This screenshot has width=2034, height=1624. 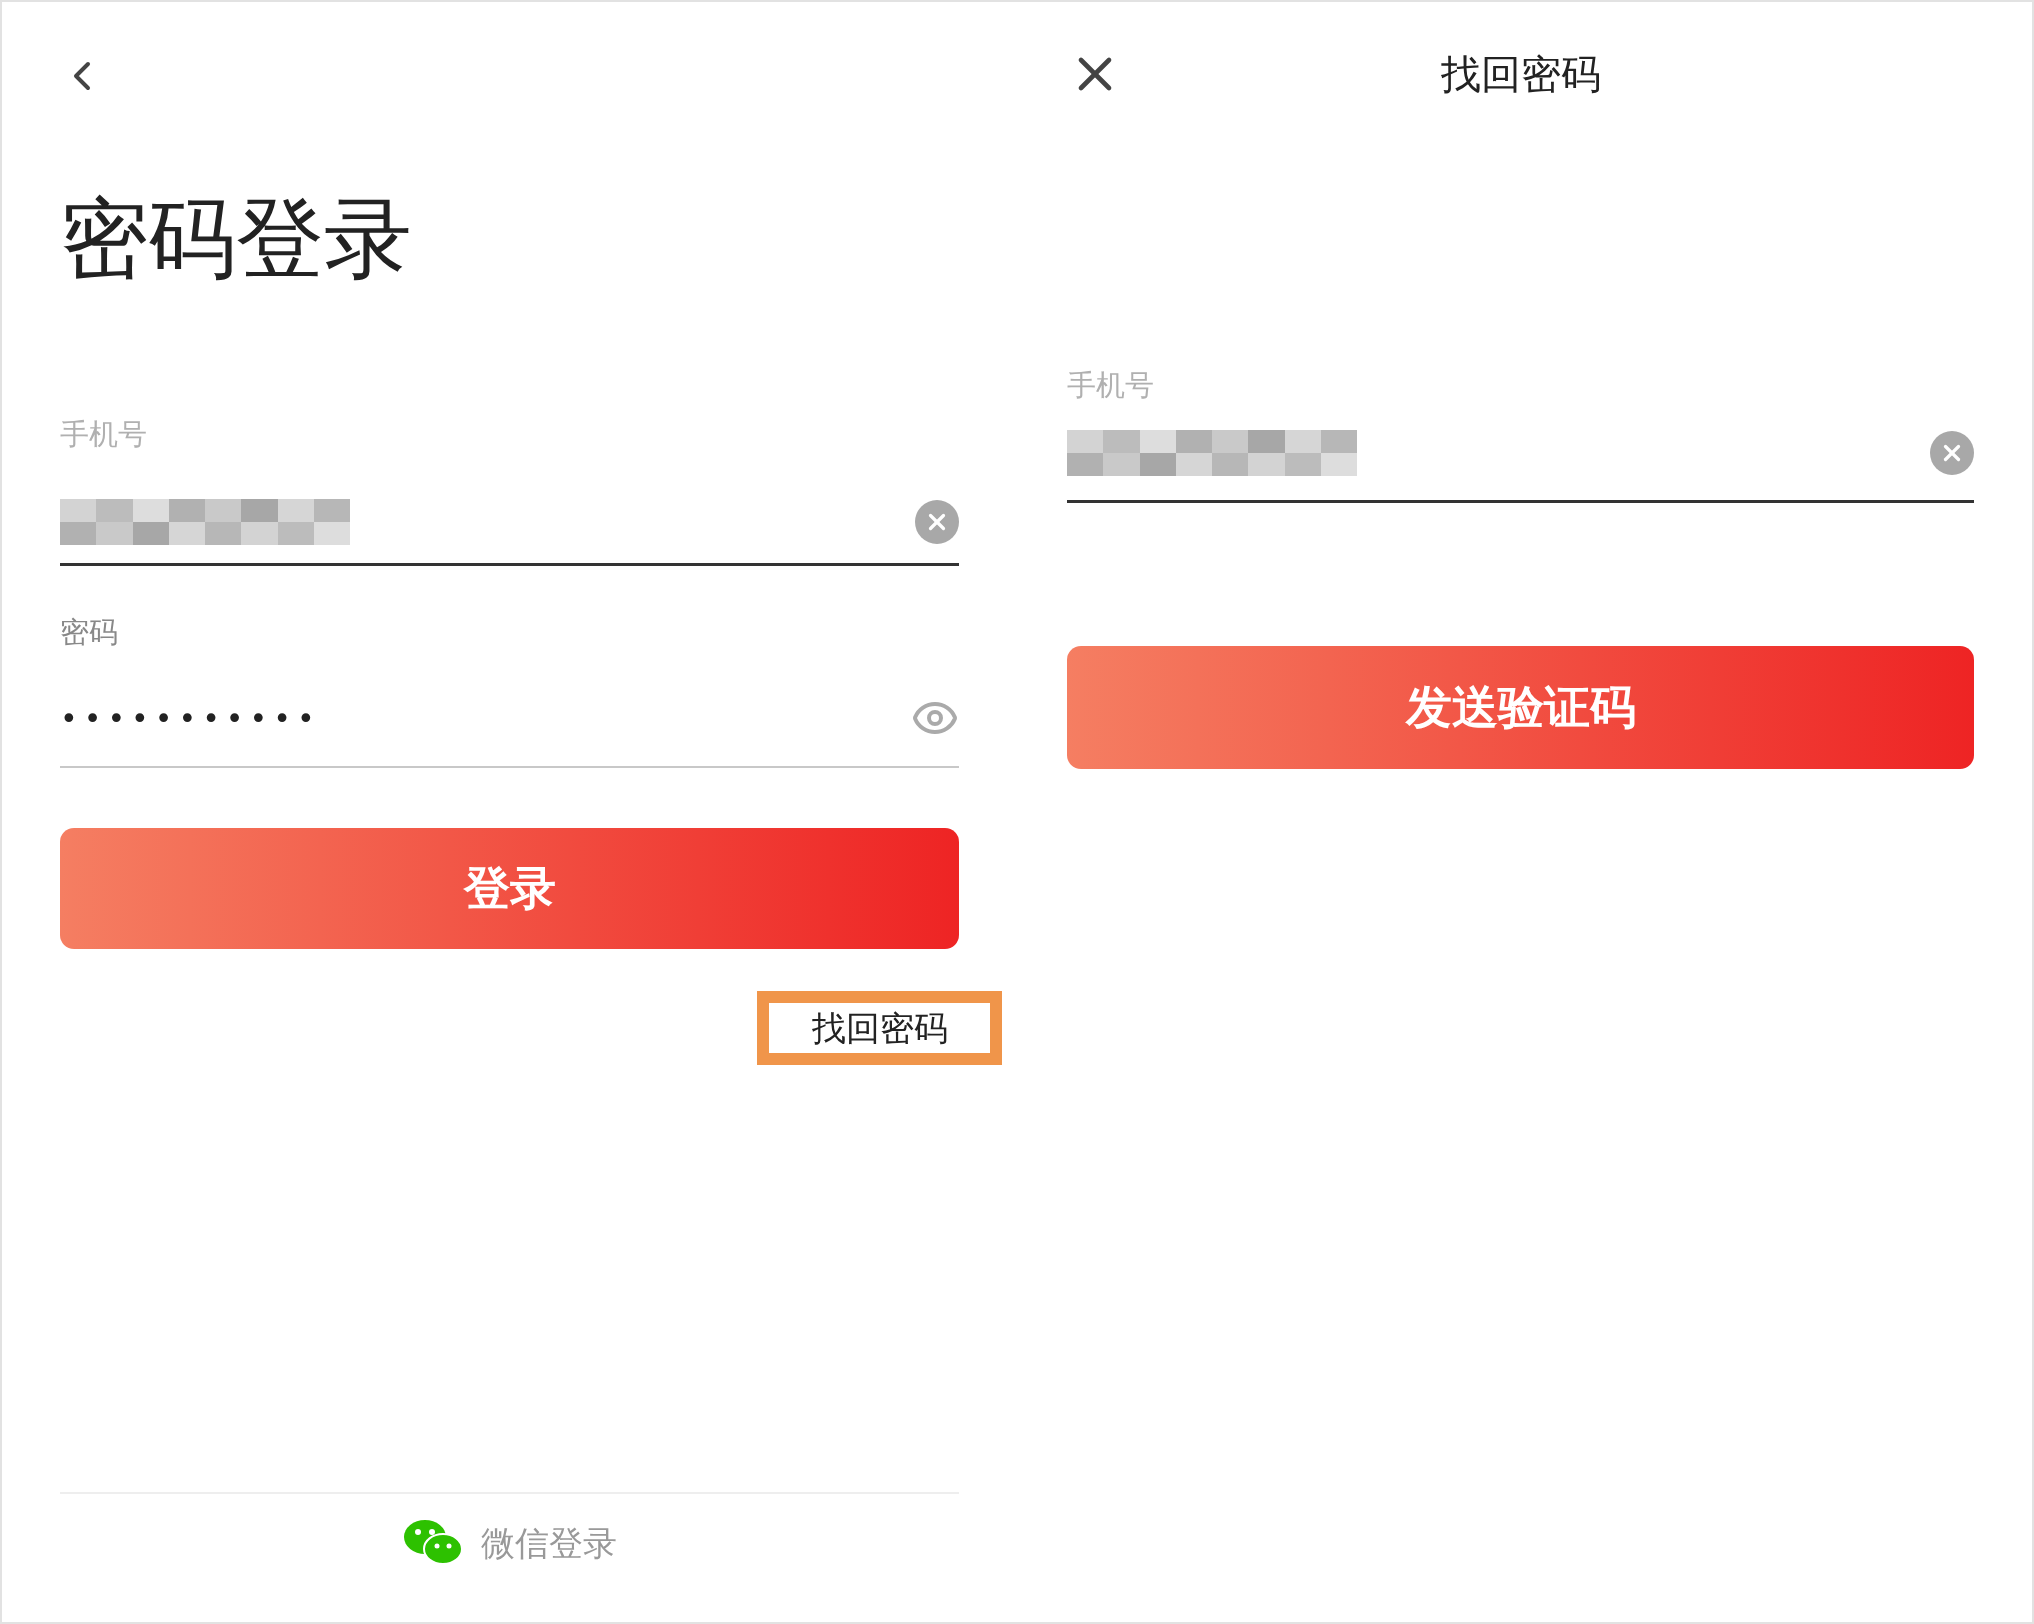 What do you see at coordinates (190, 718) in the screenshot?
I see `password-value: •••••••••••` at bounding box center [190, 718].